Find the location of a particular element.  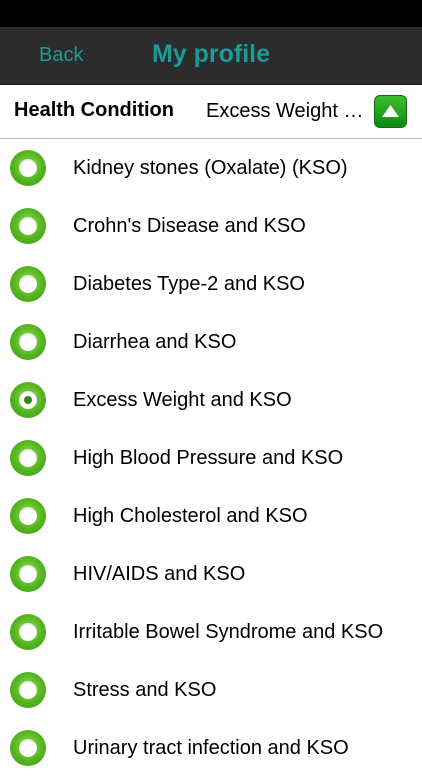

condition-option-label: HIV/AIDS and KSO is located at coordinates (159, 574).